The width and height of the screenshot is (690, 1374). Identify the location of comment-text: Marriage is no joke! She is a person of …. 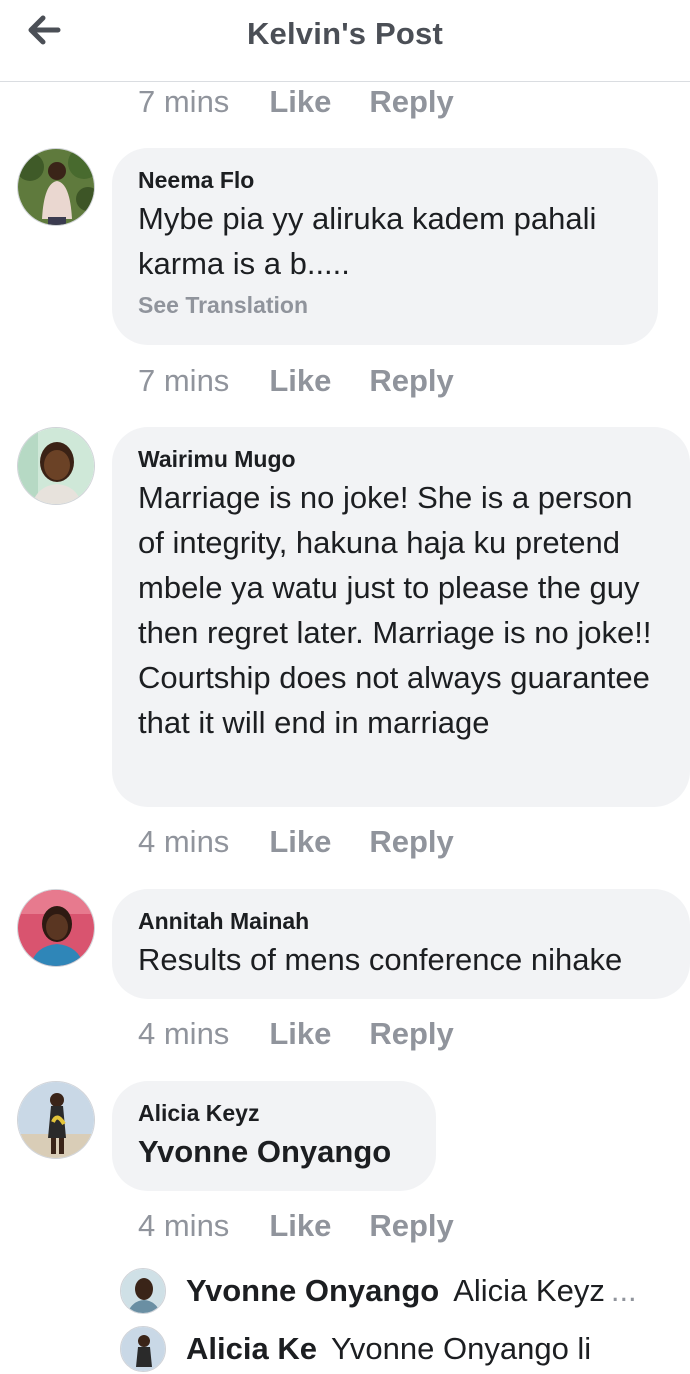
(395, 610).